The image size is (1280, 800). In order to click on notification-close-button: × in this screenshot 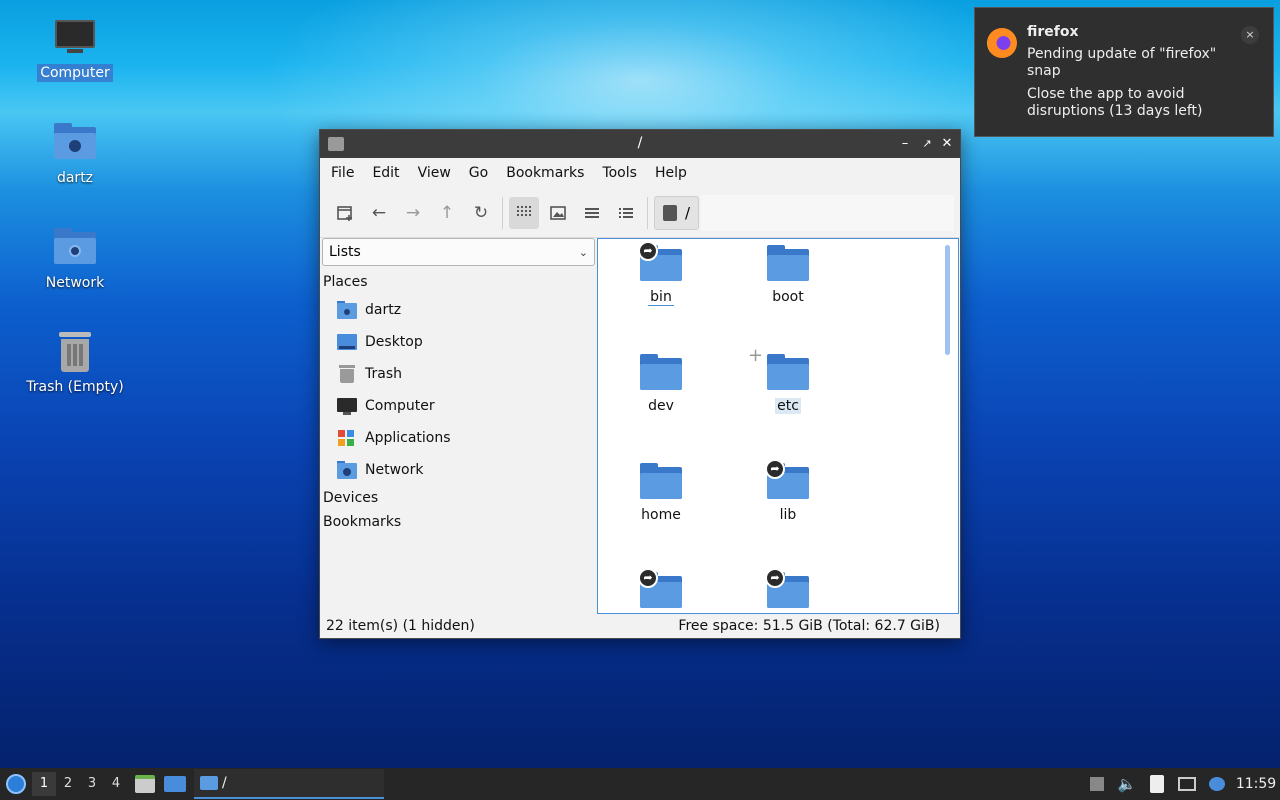, I will do `click(1250, 35)`.